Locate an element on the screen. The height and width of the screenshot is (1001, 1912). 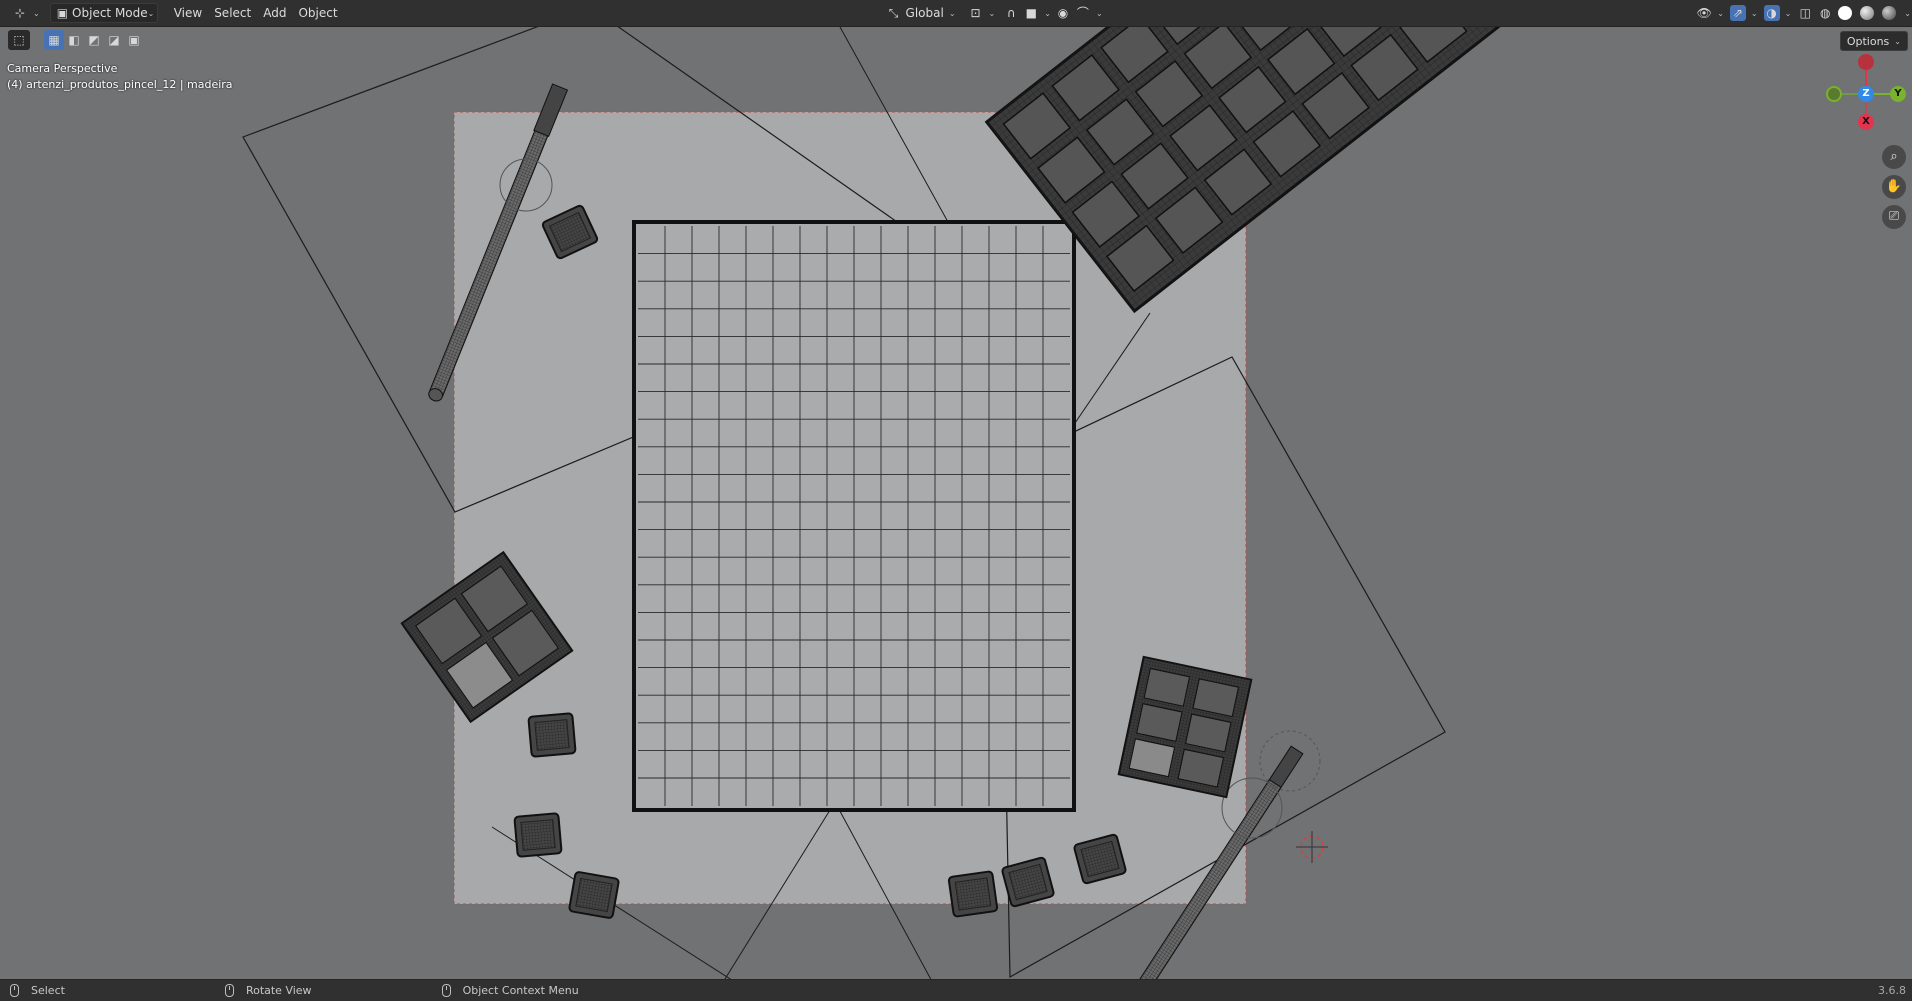
orientation-label: Global is located at coordinates (924, 13).